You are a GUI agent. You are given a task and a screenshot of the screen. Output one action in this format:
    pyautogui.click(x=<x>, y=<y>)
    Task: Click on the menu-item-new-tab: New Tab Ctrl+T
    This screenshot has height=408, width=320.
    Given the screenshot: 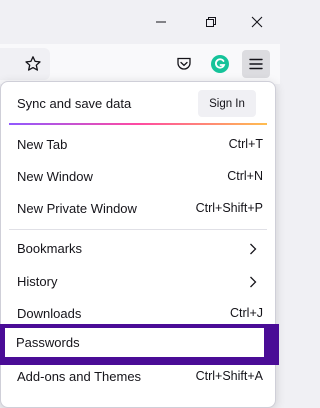 What is the action you would take?
    pyautogui.click(x=138, y=145)
    